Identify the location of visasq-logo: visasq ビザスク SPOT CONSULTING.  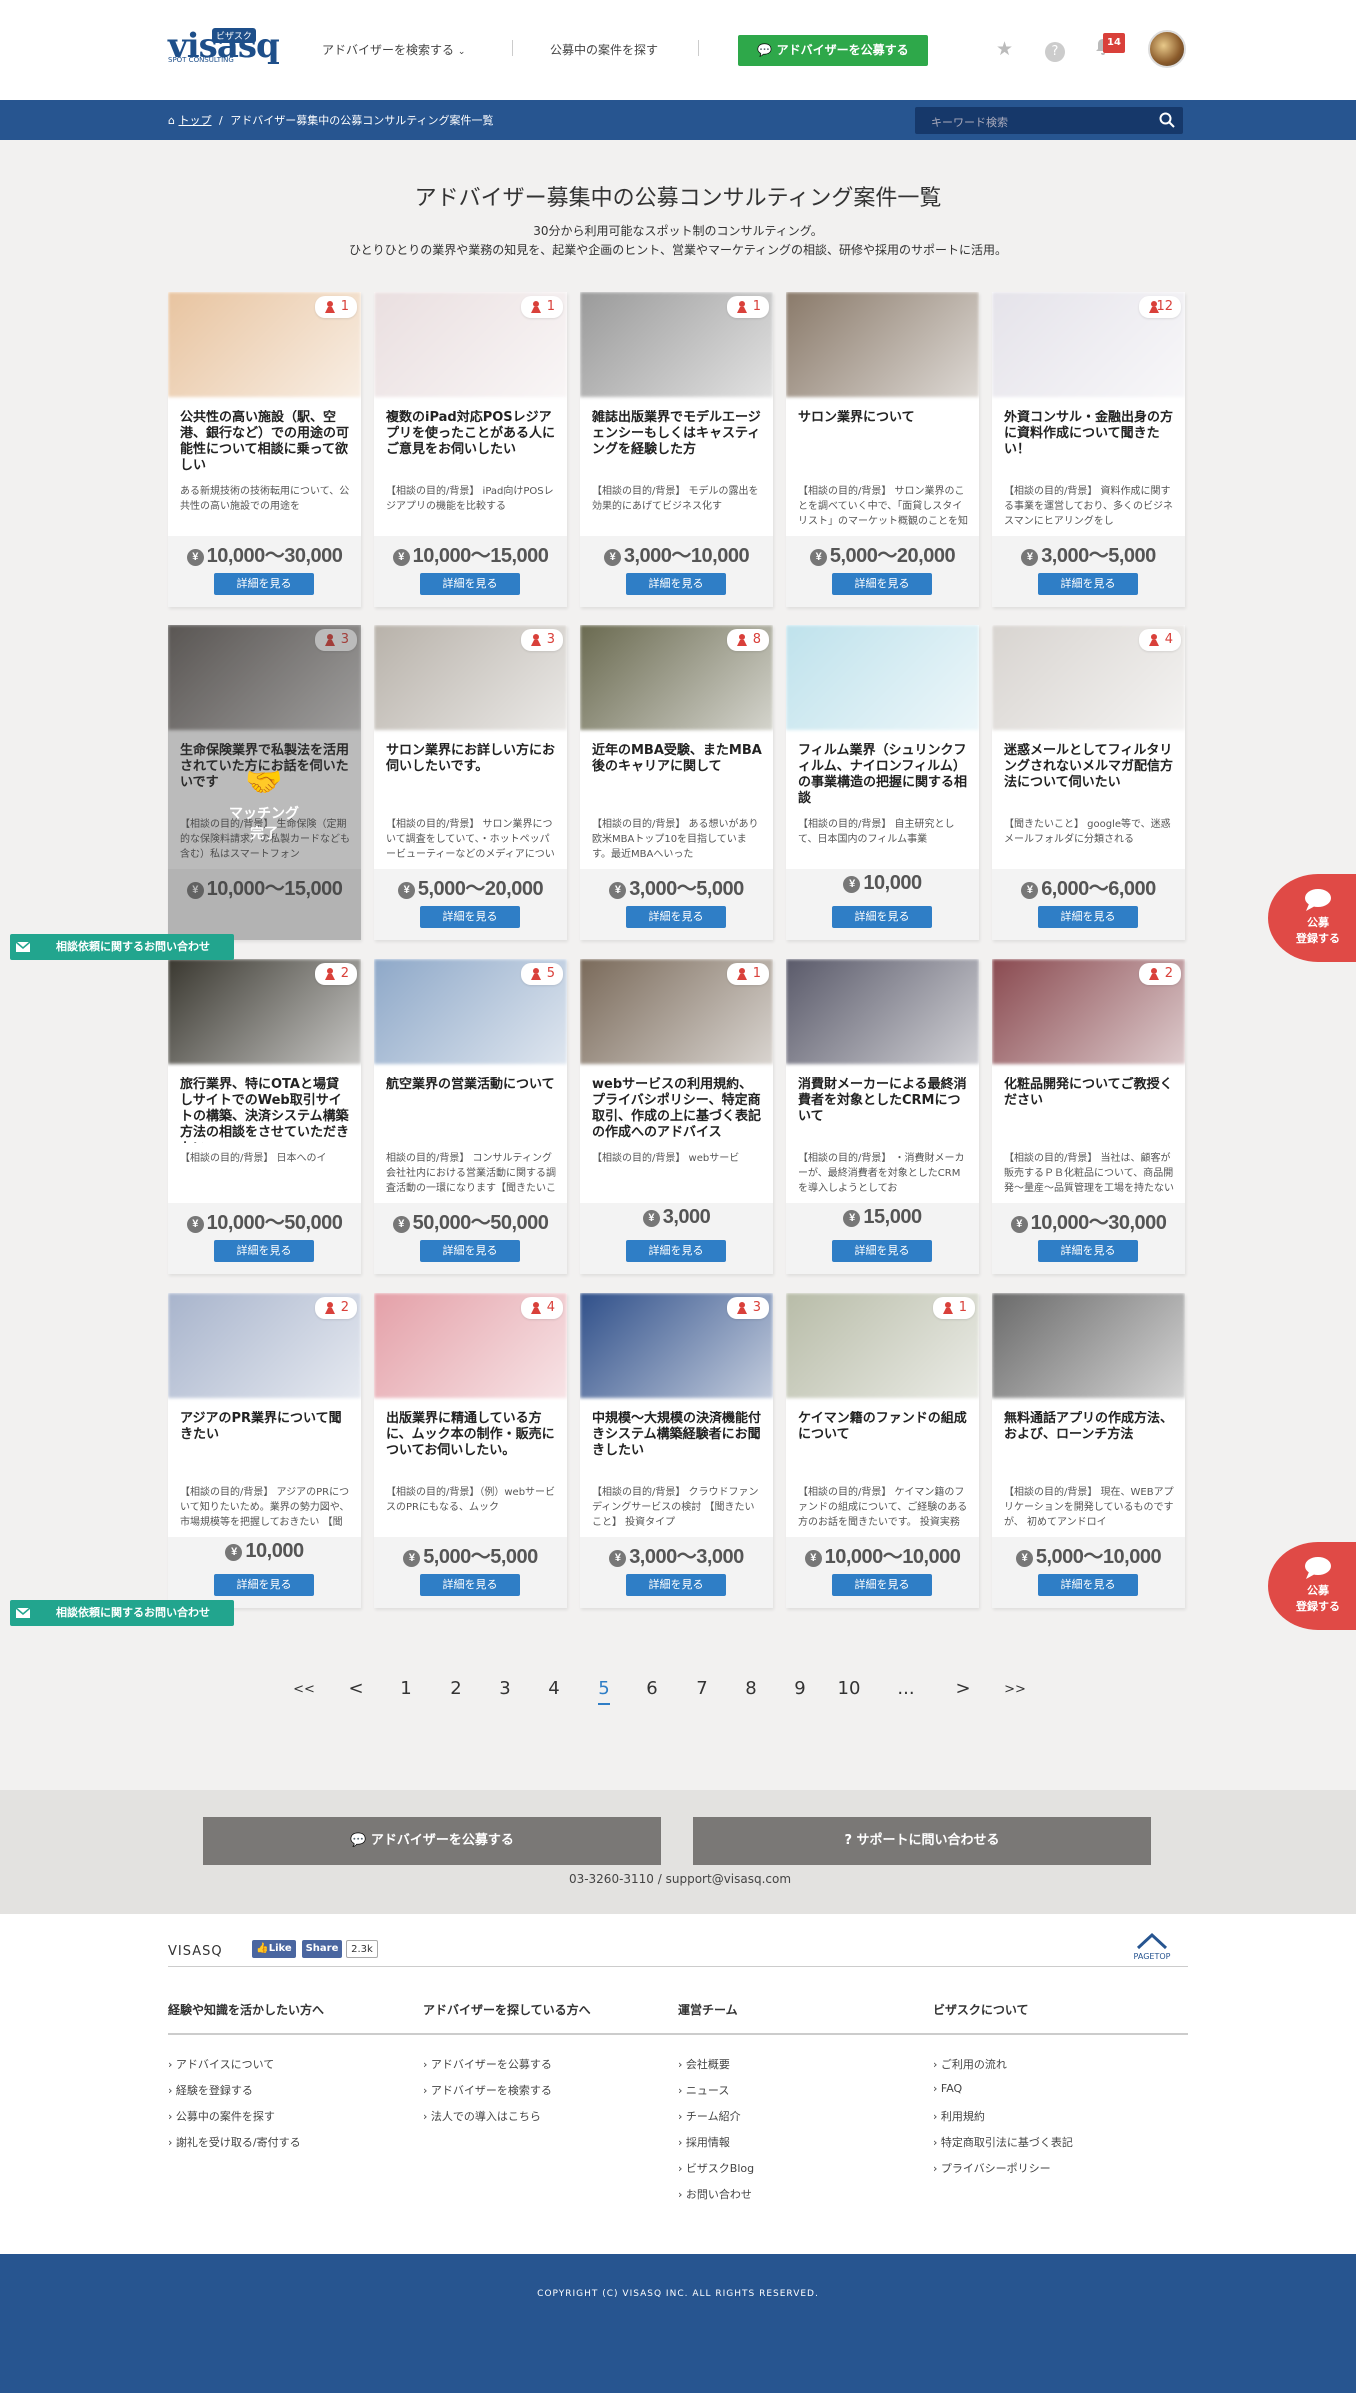
(224, 48).